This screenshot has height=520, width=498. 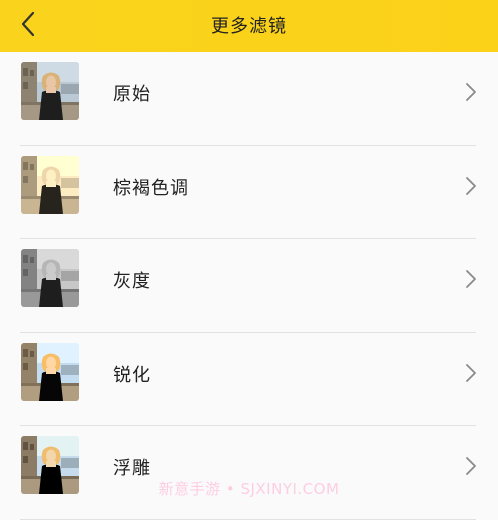 I want to click on filter-label: 原始, so click(x=132, y=94).